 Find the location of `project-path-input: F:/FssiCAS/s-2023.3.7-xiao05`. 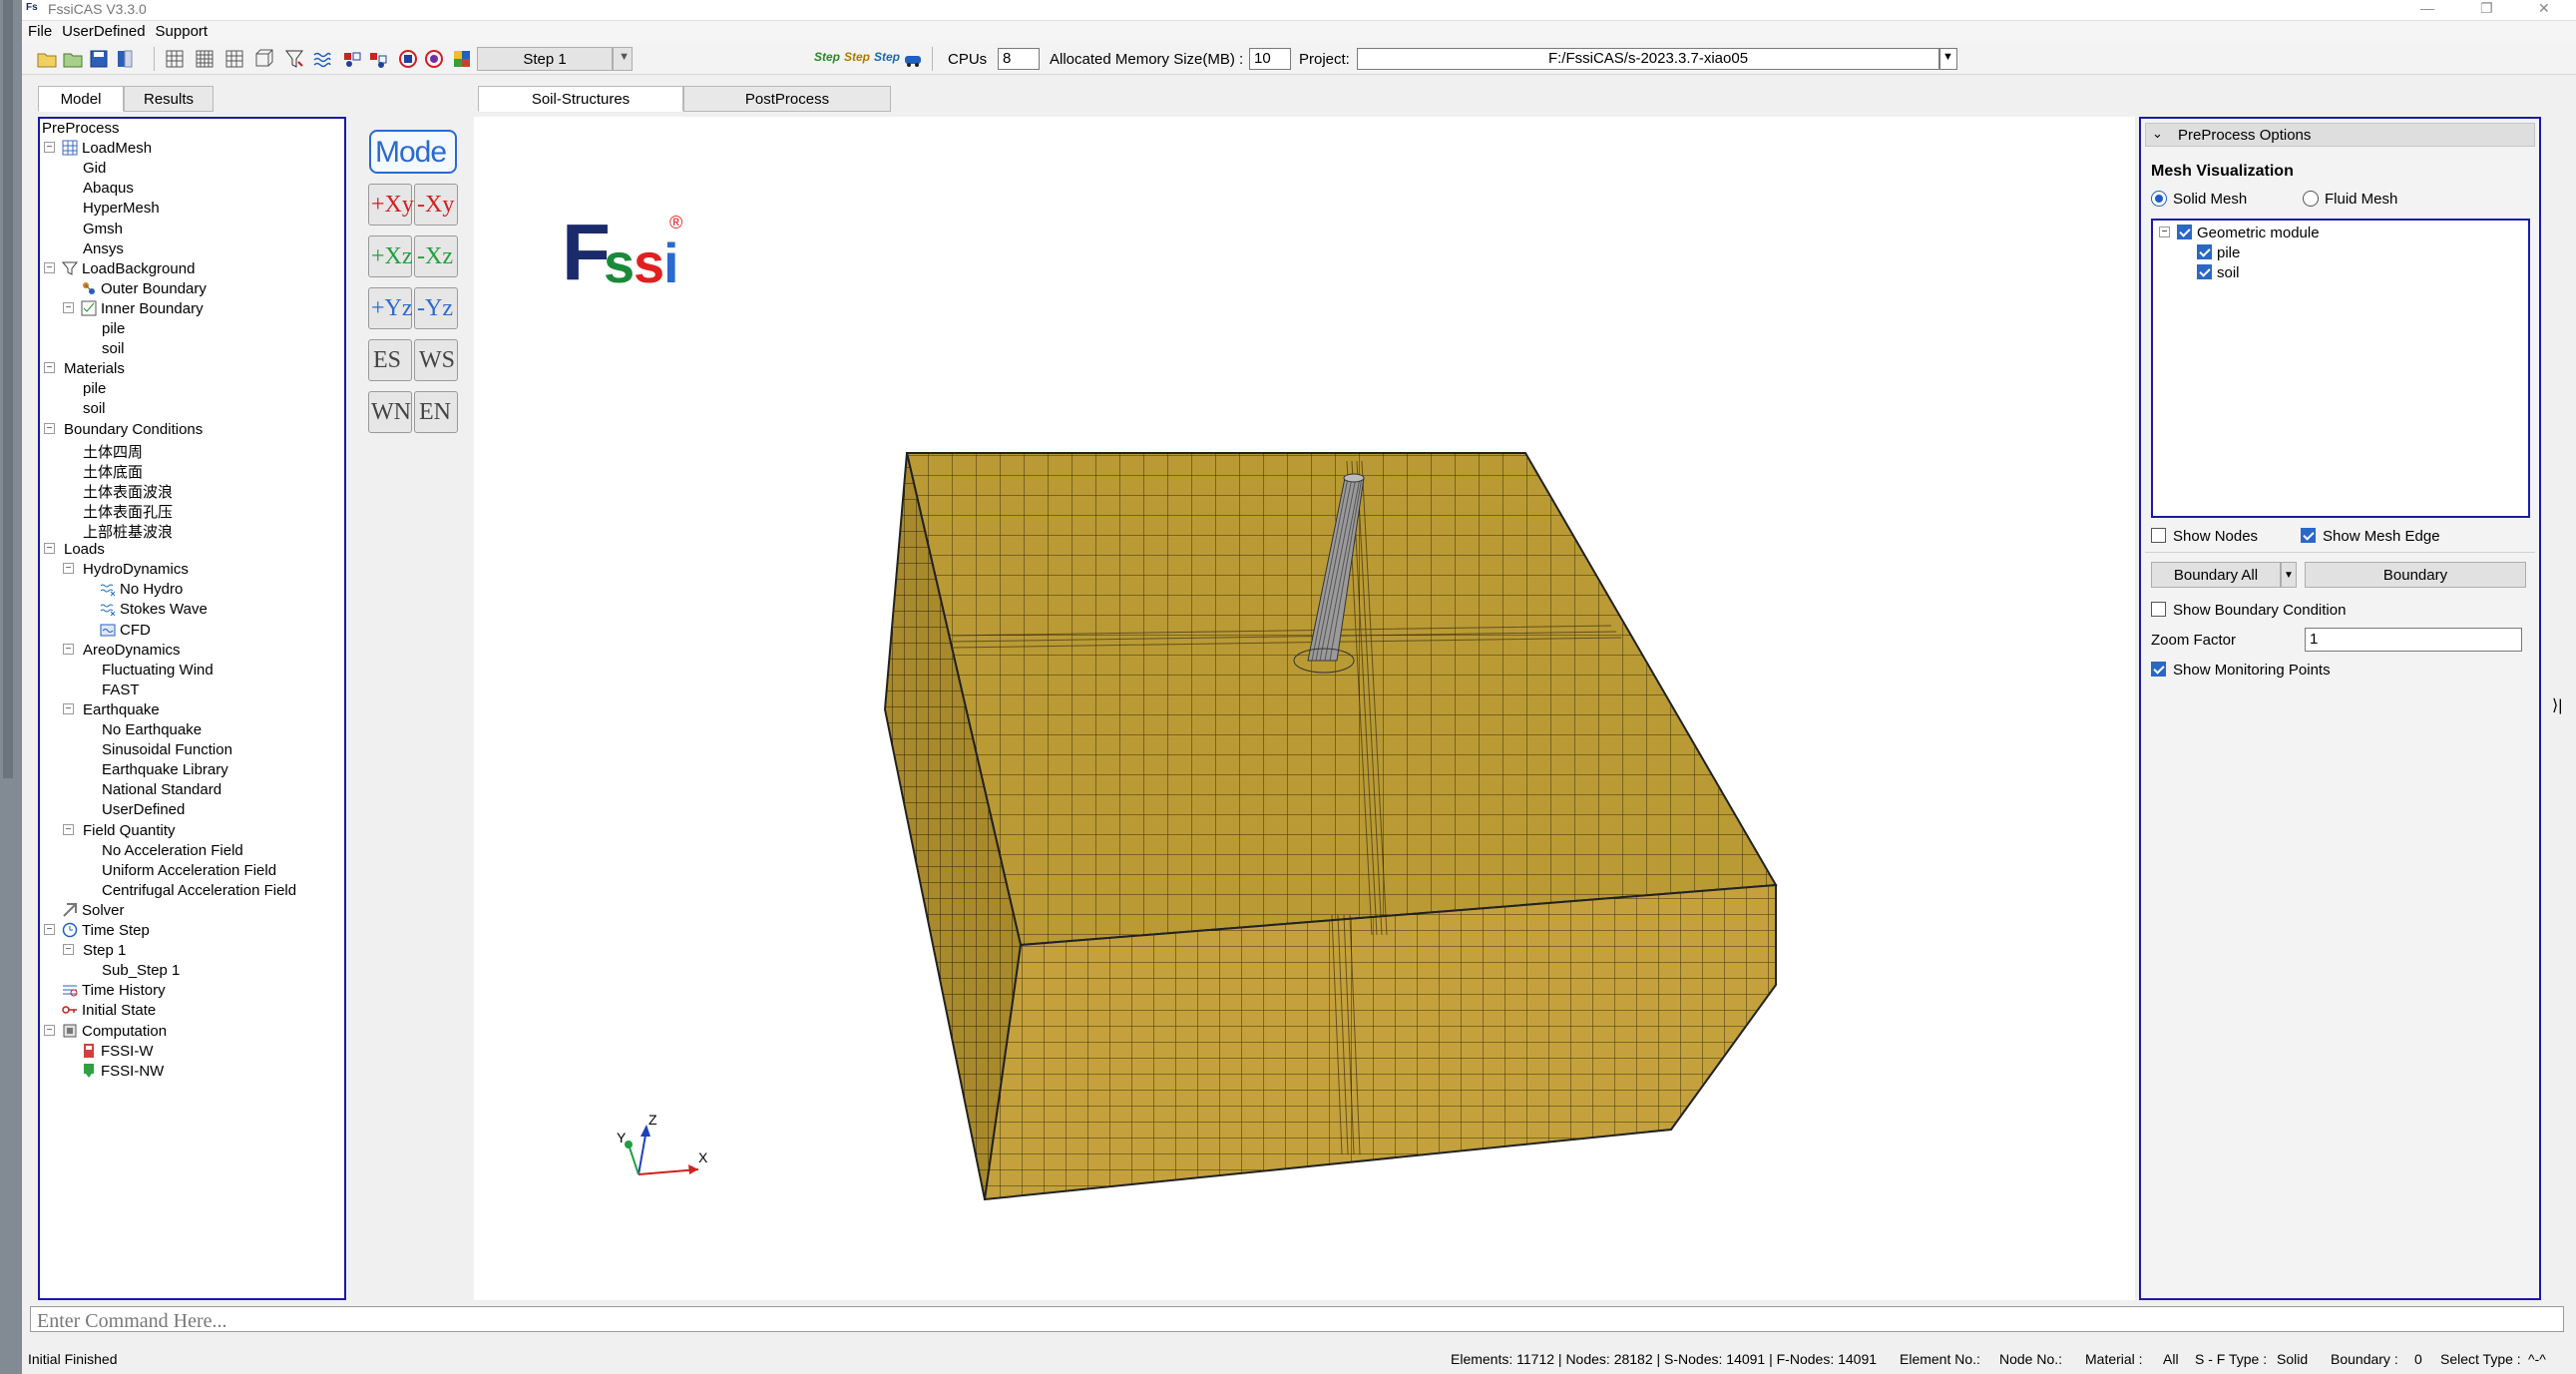

project-path-input: F:/FssiCAS/s-2023.3.7-xiao05 is located at coordinates (1648, 59).